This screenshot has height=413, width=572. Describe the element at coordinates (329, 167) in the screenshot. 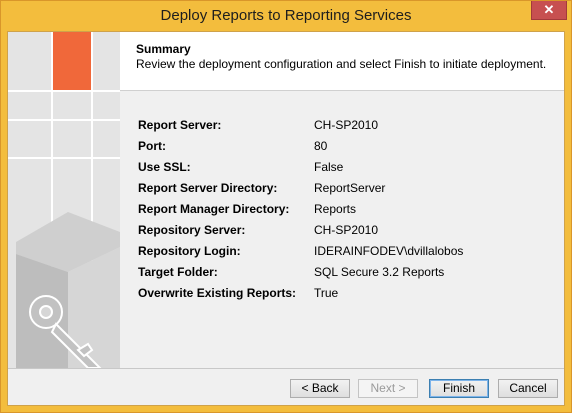

I see `summary-value: False` at that location.